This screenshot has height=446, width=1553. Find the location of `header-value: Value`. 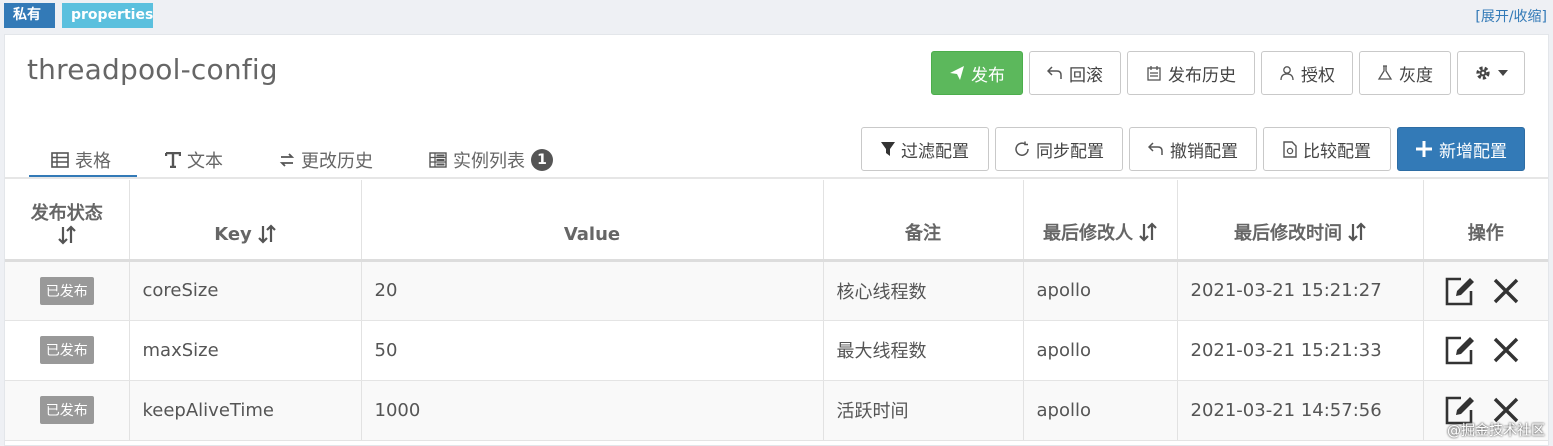

header-value: Value is located at coordinates (592, 221).